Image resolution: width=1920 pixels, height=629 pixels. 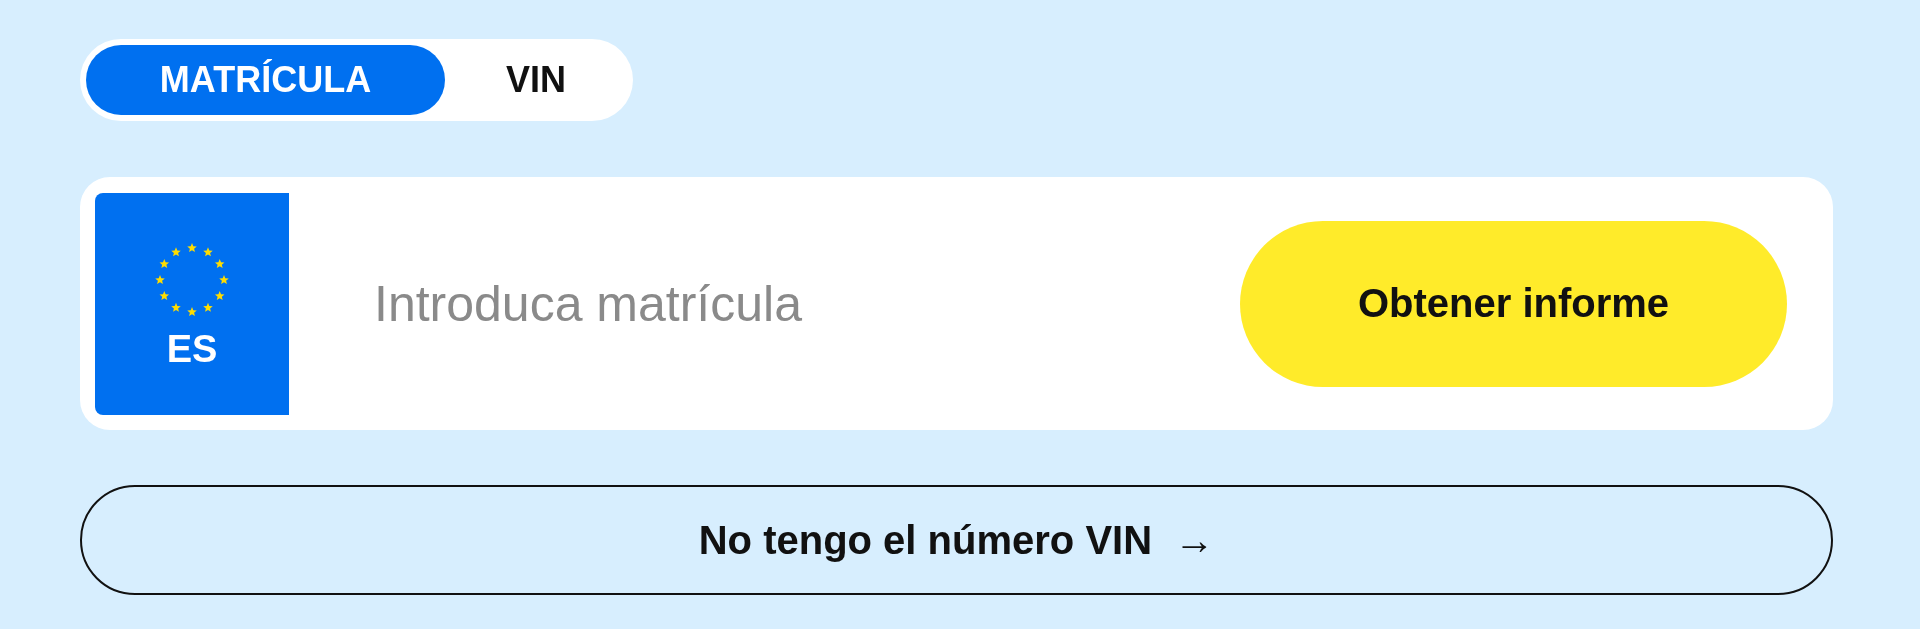 What do you see at coordinates (192, 349) in the screenshot?
I see `country-code: ES` at bounding box center [192, 349].